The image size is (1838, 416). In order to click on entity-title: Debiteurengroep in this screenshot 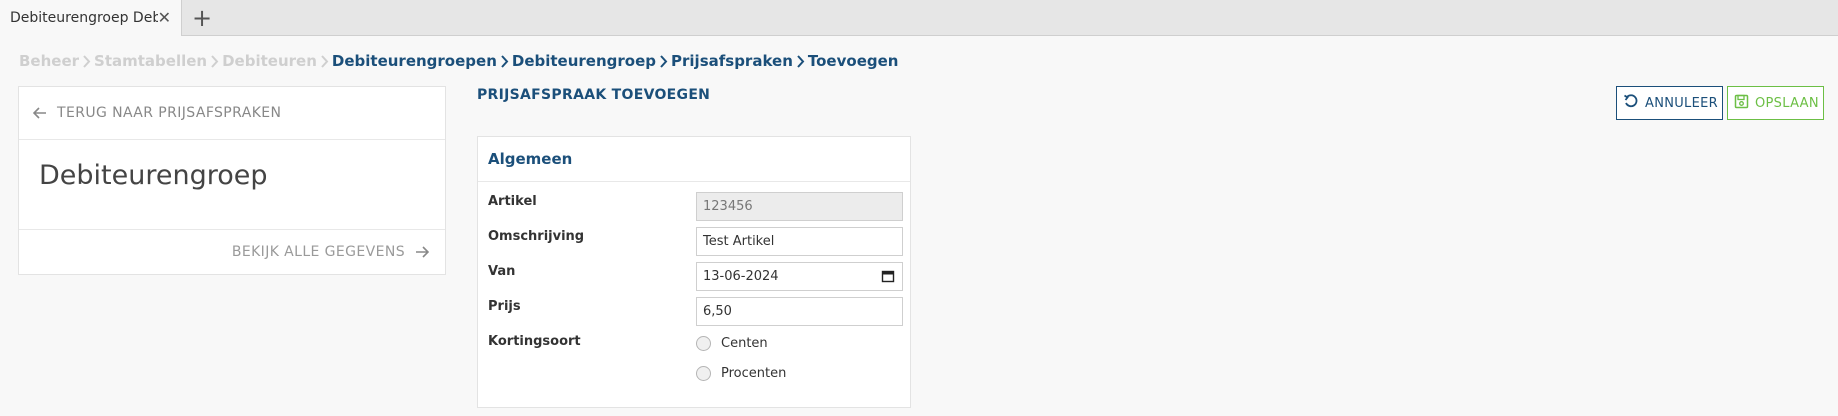, I will do `click(153, 175)`.